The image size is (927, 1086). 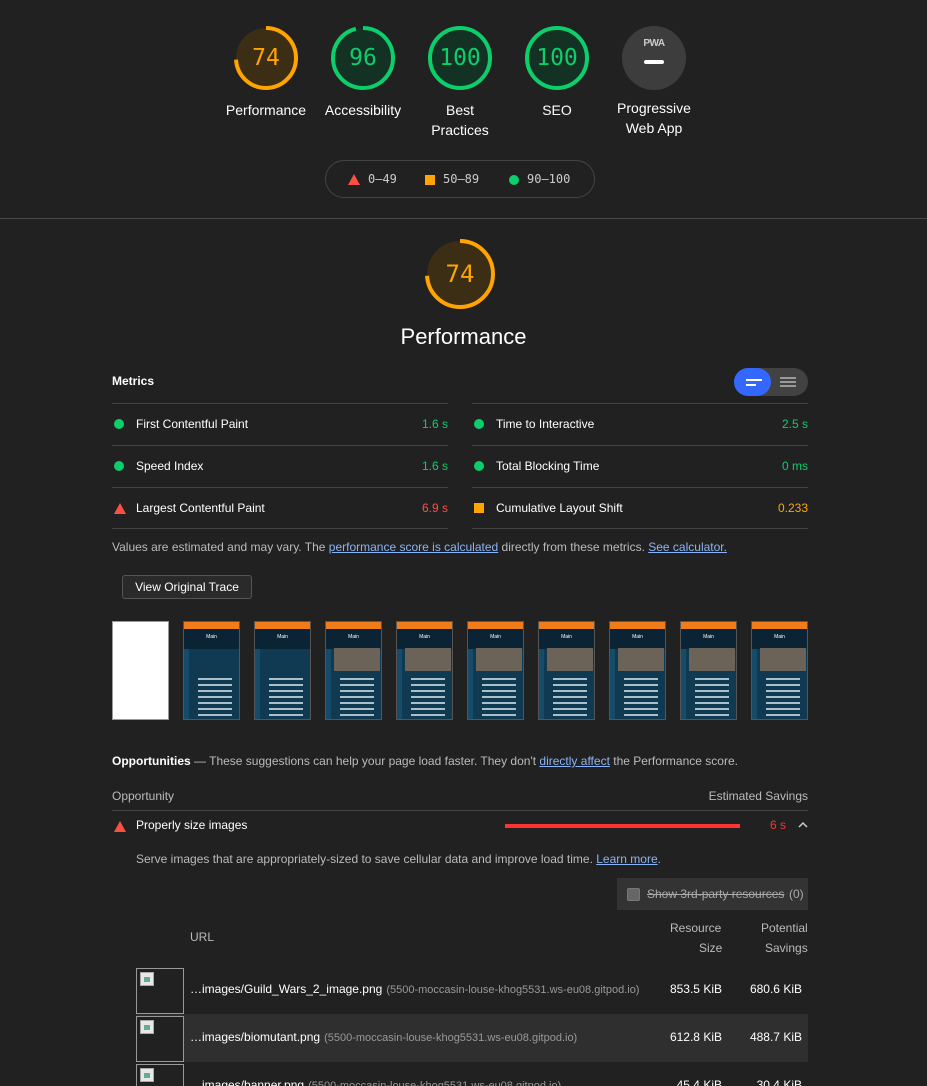 What do you see at coordinates (557, 58) in the screenshot?
I see `gauge-score: 100` at bounding box center [557, 58].